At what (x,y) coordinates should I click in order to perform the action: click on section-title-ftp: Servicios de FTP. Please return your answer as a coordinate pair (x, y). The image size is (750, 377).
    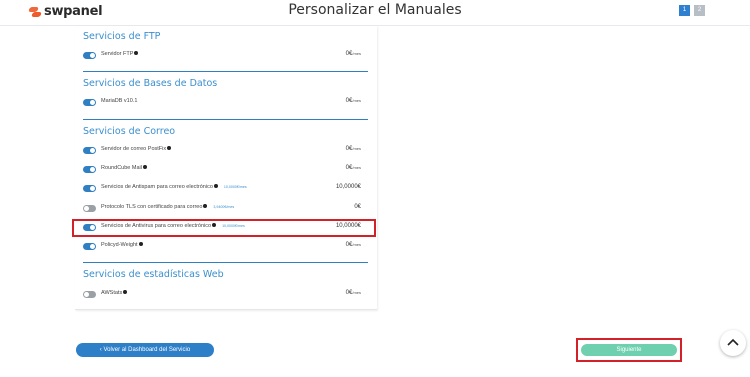
    Looking at the image, I should click on (122, 36).